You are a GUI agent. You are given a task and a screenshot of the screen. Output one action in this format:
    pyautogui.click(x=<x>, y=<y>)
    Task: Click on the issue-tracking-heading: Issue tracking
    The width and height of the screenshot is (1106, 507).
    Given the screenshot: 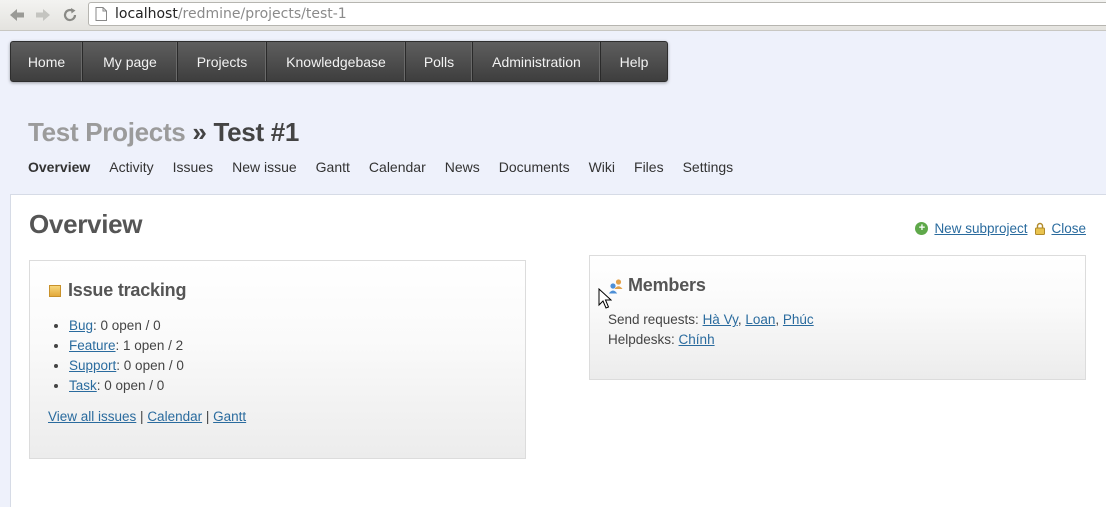 What is the action you would take?
    pyautogui.click(x=117, y=290)
    